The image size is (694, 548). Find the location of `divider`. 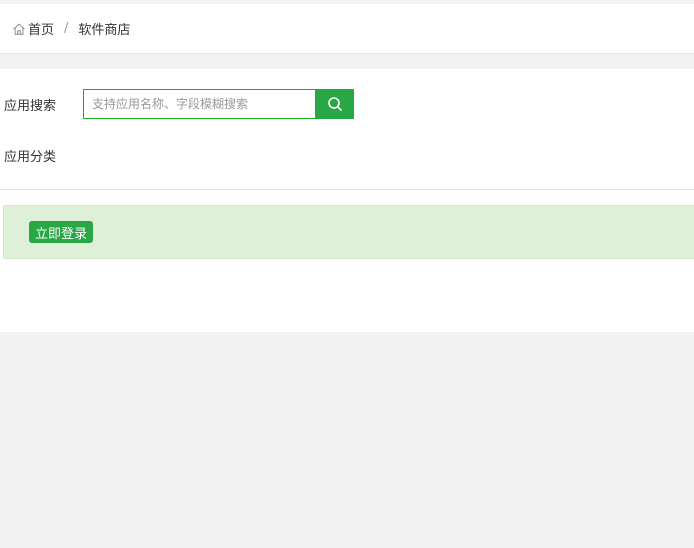

divider is located at coordinates (347, 189).